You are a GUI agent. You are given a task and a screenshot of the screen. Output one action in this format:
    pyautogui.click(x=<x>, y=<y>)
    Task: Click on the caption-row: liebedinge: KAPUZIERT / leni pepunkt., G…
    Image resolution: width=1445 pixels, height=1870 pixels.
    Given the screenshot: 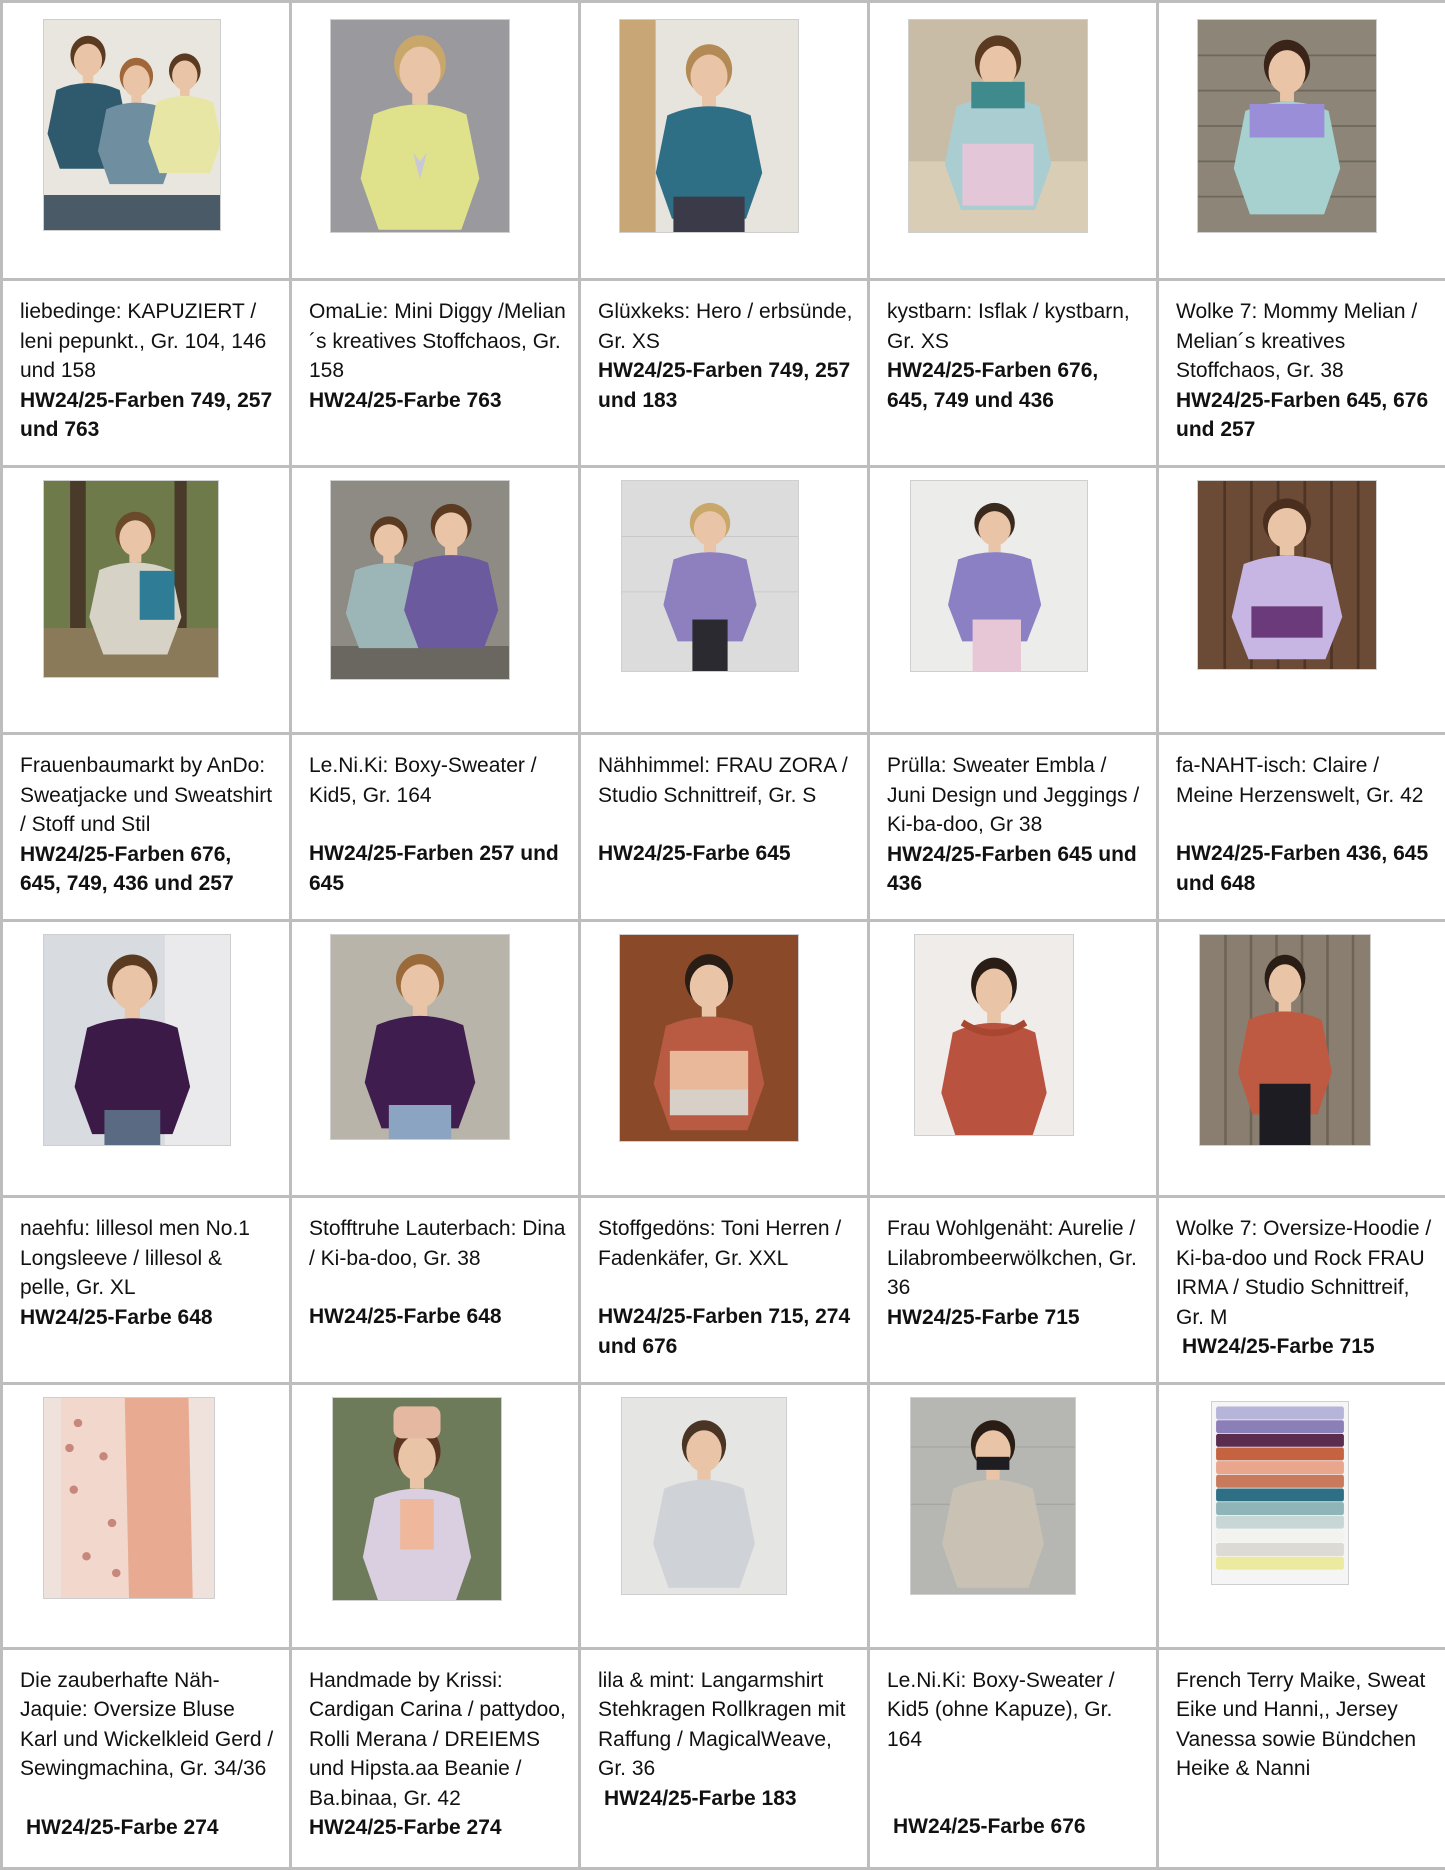 What is the action you would take?
    pyautogui.click(x=722, y=373)
    